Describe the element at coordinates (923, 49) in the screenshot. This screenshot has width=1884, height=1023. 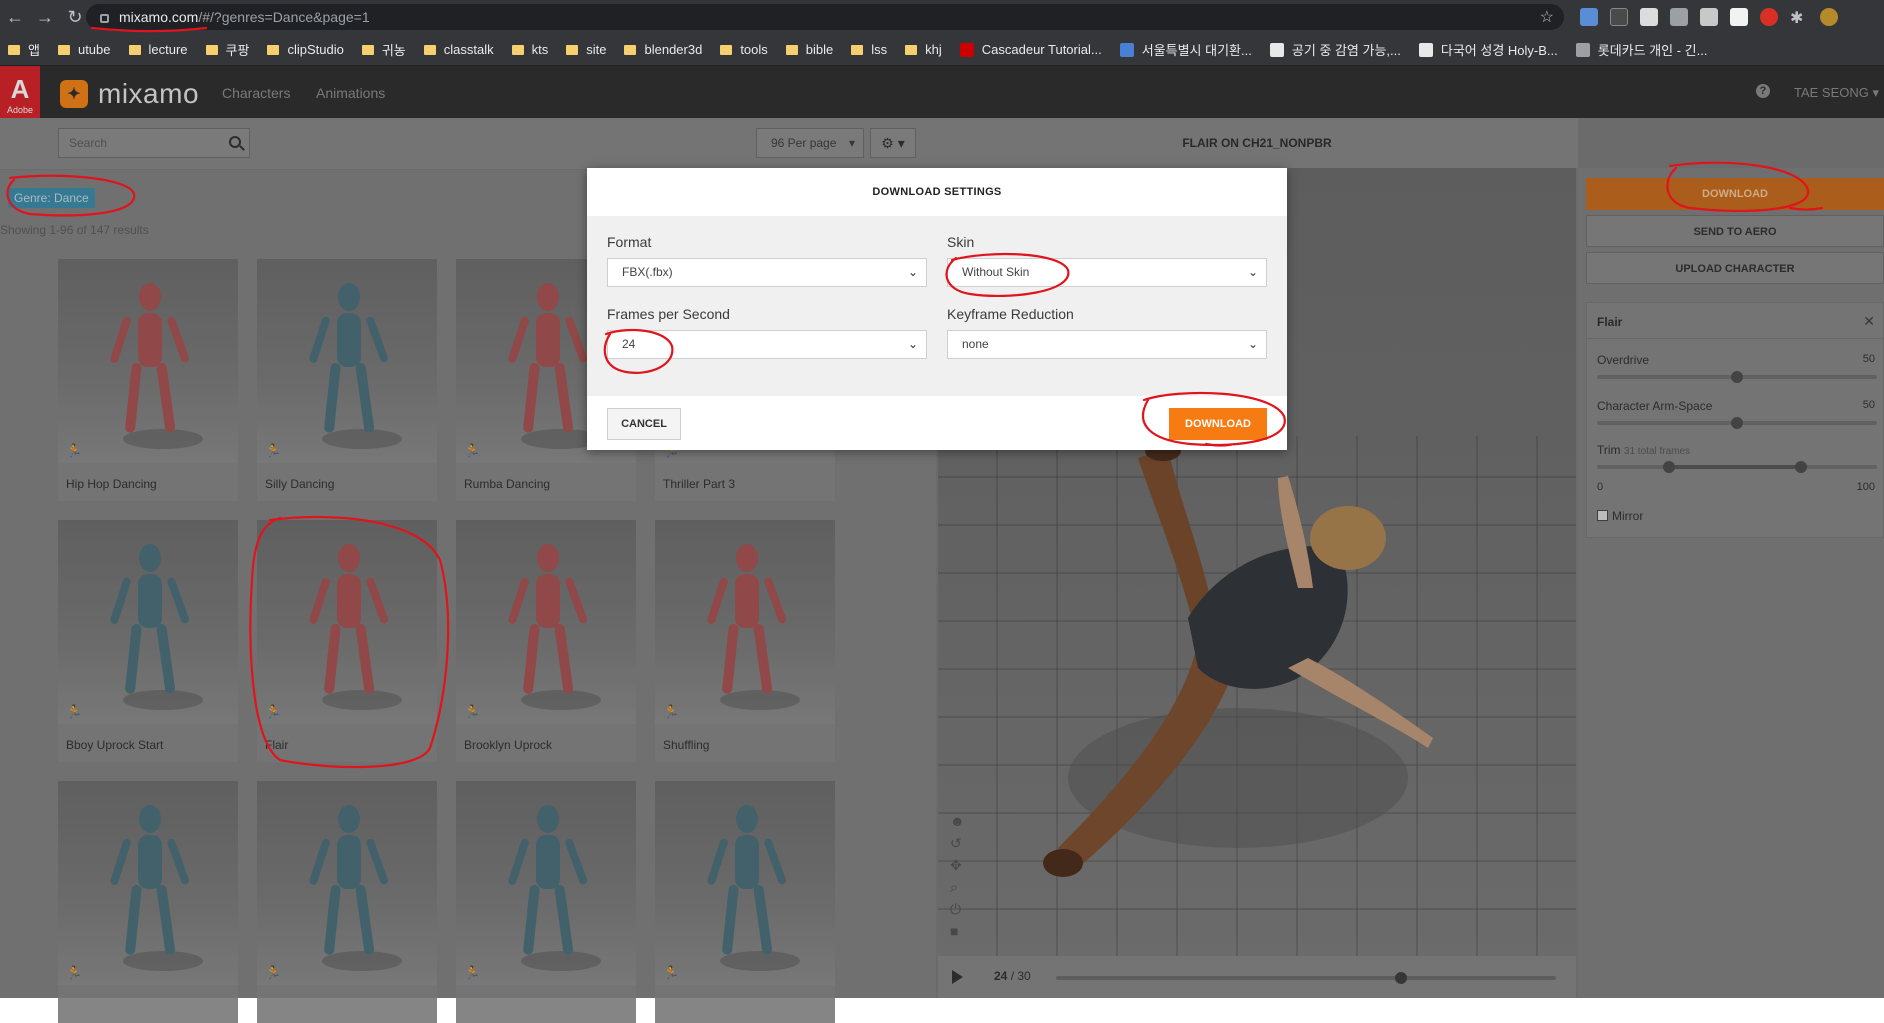
I see `bookmark-item: khj` at that location.